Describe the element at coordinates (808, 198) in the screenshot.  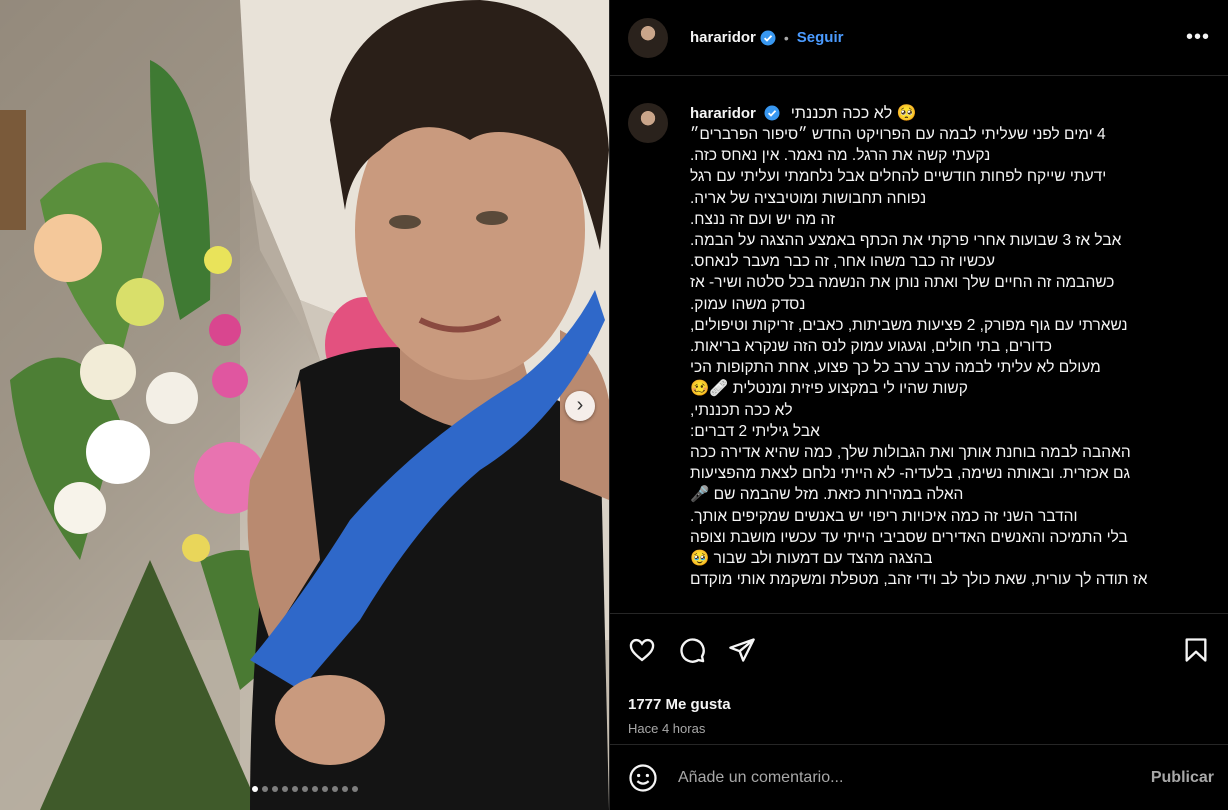
I see `caption-line: נפוחה תחבושות ומוטיבציה של אריה.` at that location.